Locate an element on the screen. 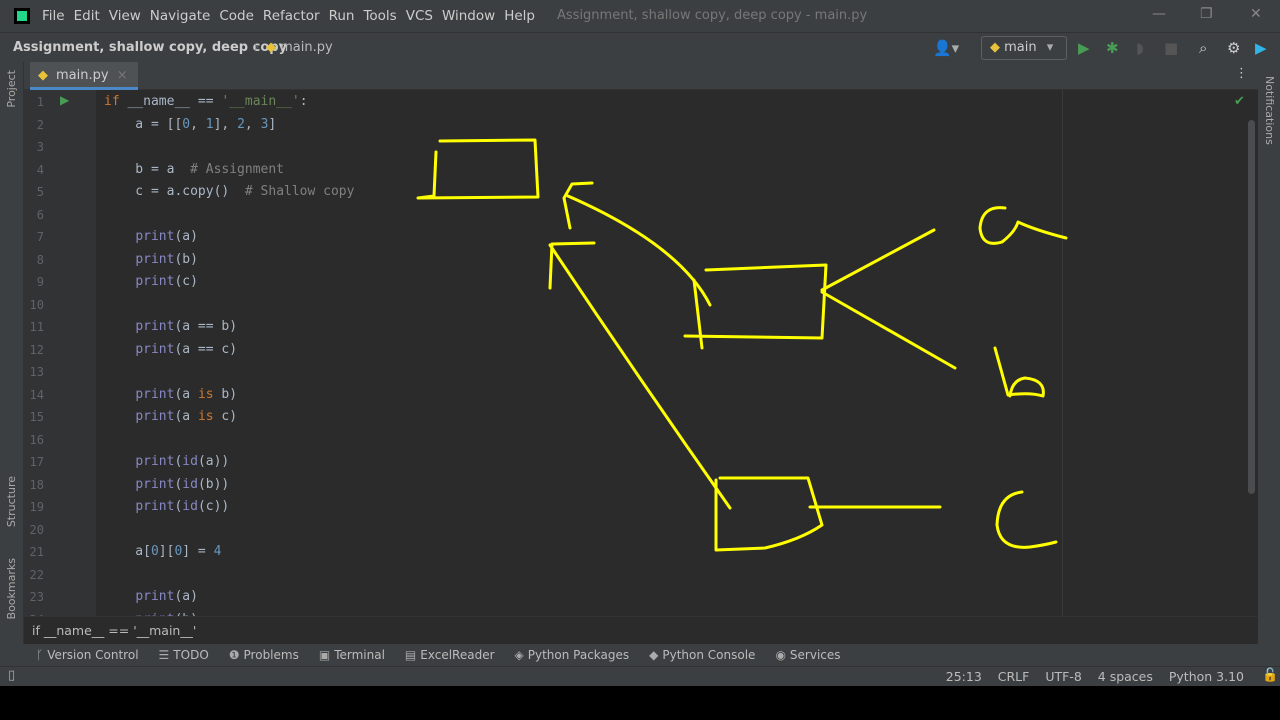 Image resolution: width=1280 pixels, height=720 pixels. run-gutter-icon: ▶ is located at coordinates (64, 100).